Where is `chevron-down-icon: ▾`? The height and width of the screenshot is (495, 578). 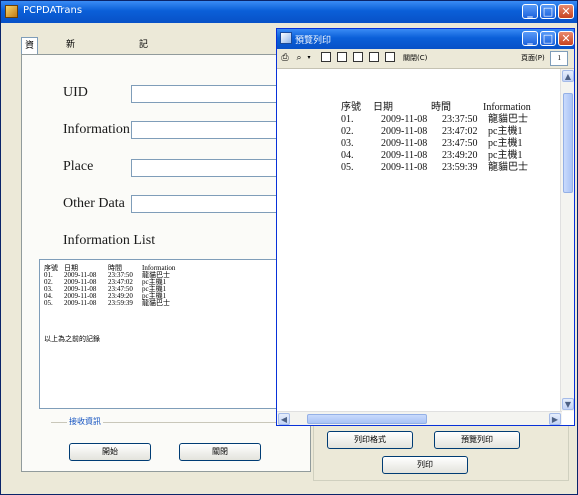 chevron-down-icon: ▾ is located at coordinates (309, 58).